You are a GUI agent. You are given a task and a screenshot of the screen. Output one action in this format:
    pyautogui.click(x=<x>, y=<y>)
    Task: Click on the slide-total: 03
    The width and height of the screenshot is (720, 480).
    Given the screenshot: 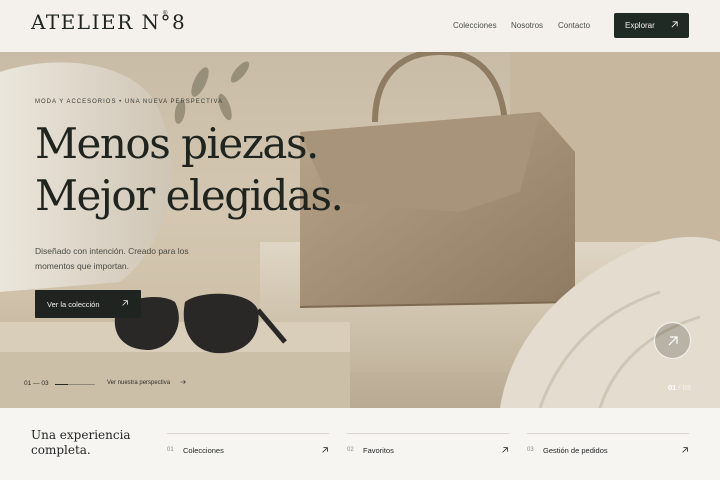 What is the action you would take?
    pyautogui.click(x=686, y=387)
    